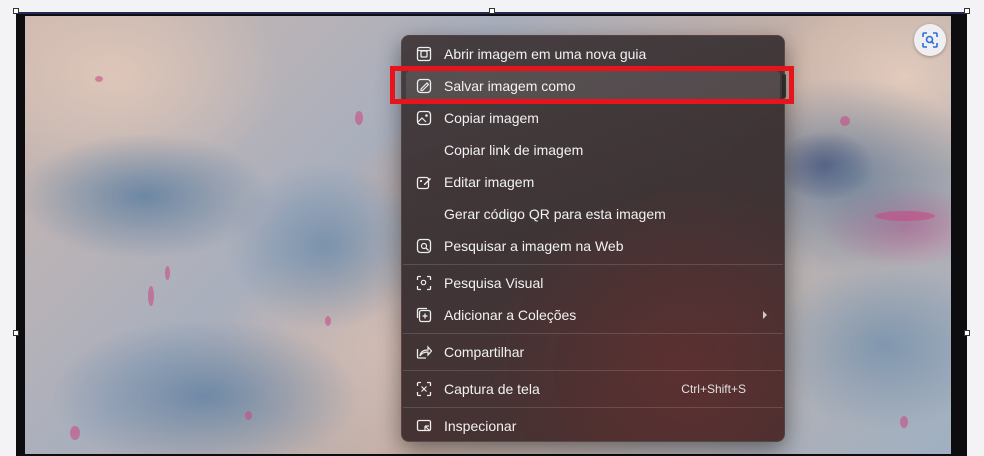 The width and height of the screenshot is (984, 456). I want to click on menu-item-copy-image: Copiar imagem, so click(593, 118).